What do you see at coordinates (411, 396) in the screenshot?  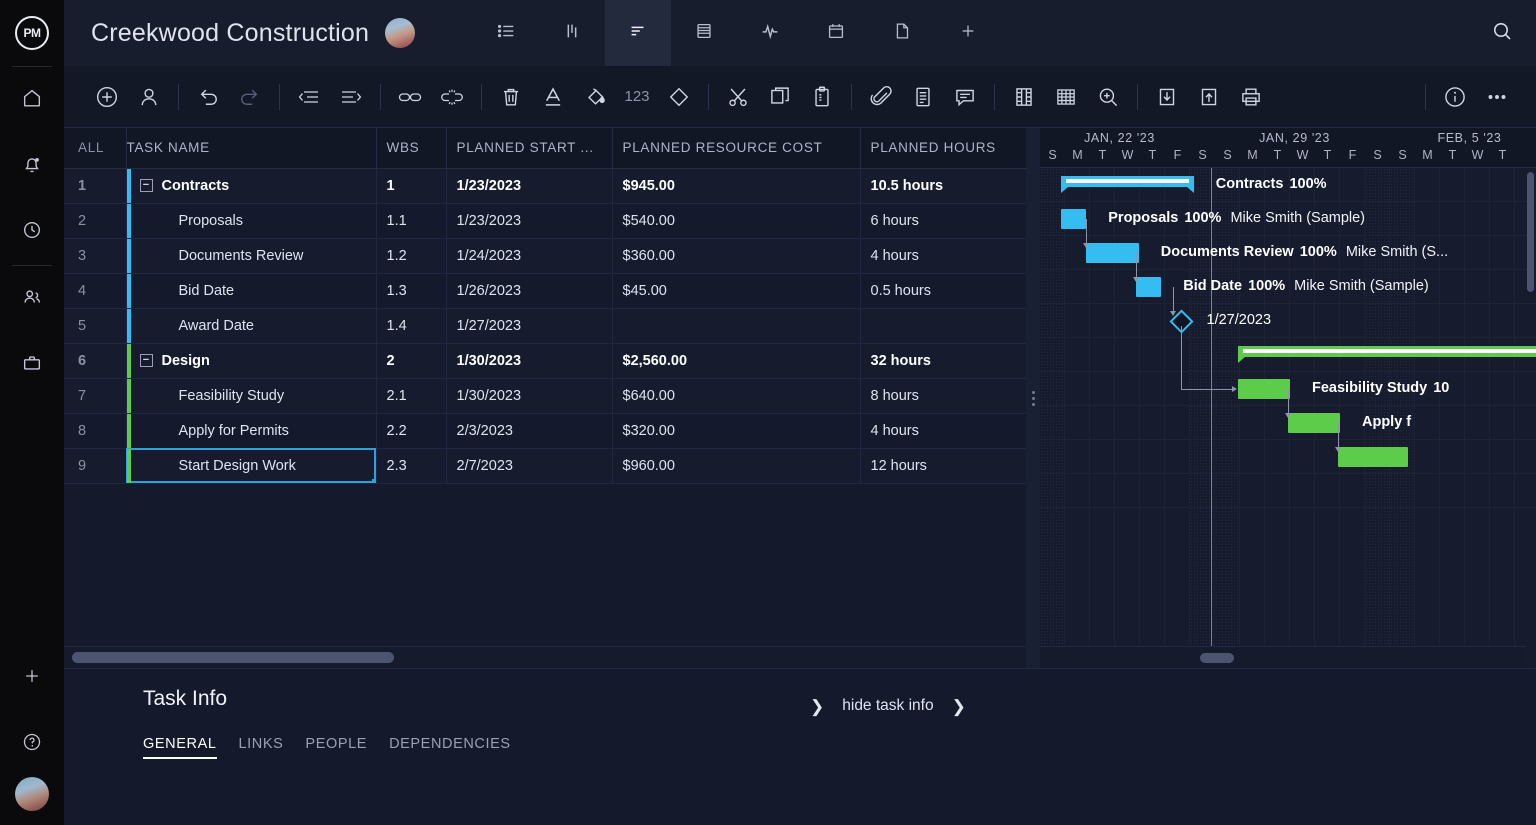 I see `wbs-cell: 2.1` at bounding box center [411, 396].